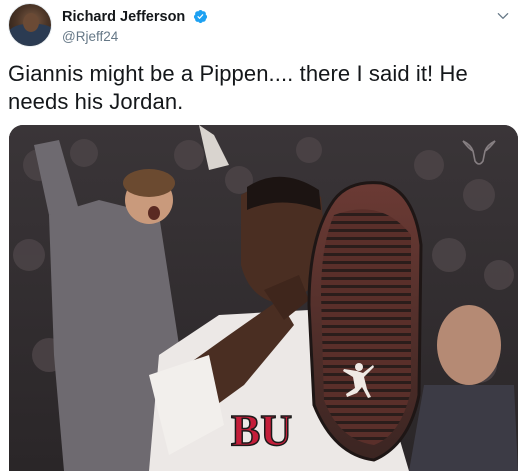 The image size is (530, 471). What do you see at coordinates (263, 28) in the screenshot?
I see `tweet-header: Richard Jefferson @Rjeff24` at bounding box center [263, 28].